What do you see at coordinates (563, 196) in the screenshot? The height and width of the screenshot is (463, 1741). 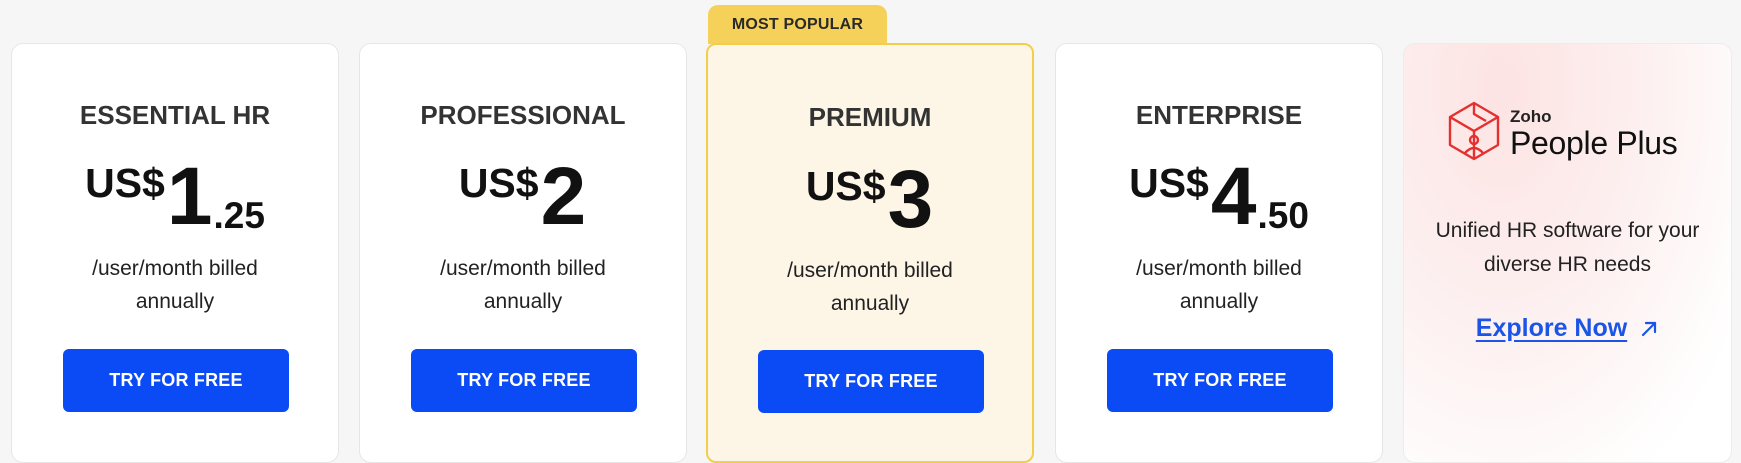 I see `price-integer: 2` at bounding box center [563, 196].